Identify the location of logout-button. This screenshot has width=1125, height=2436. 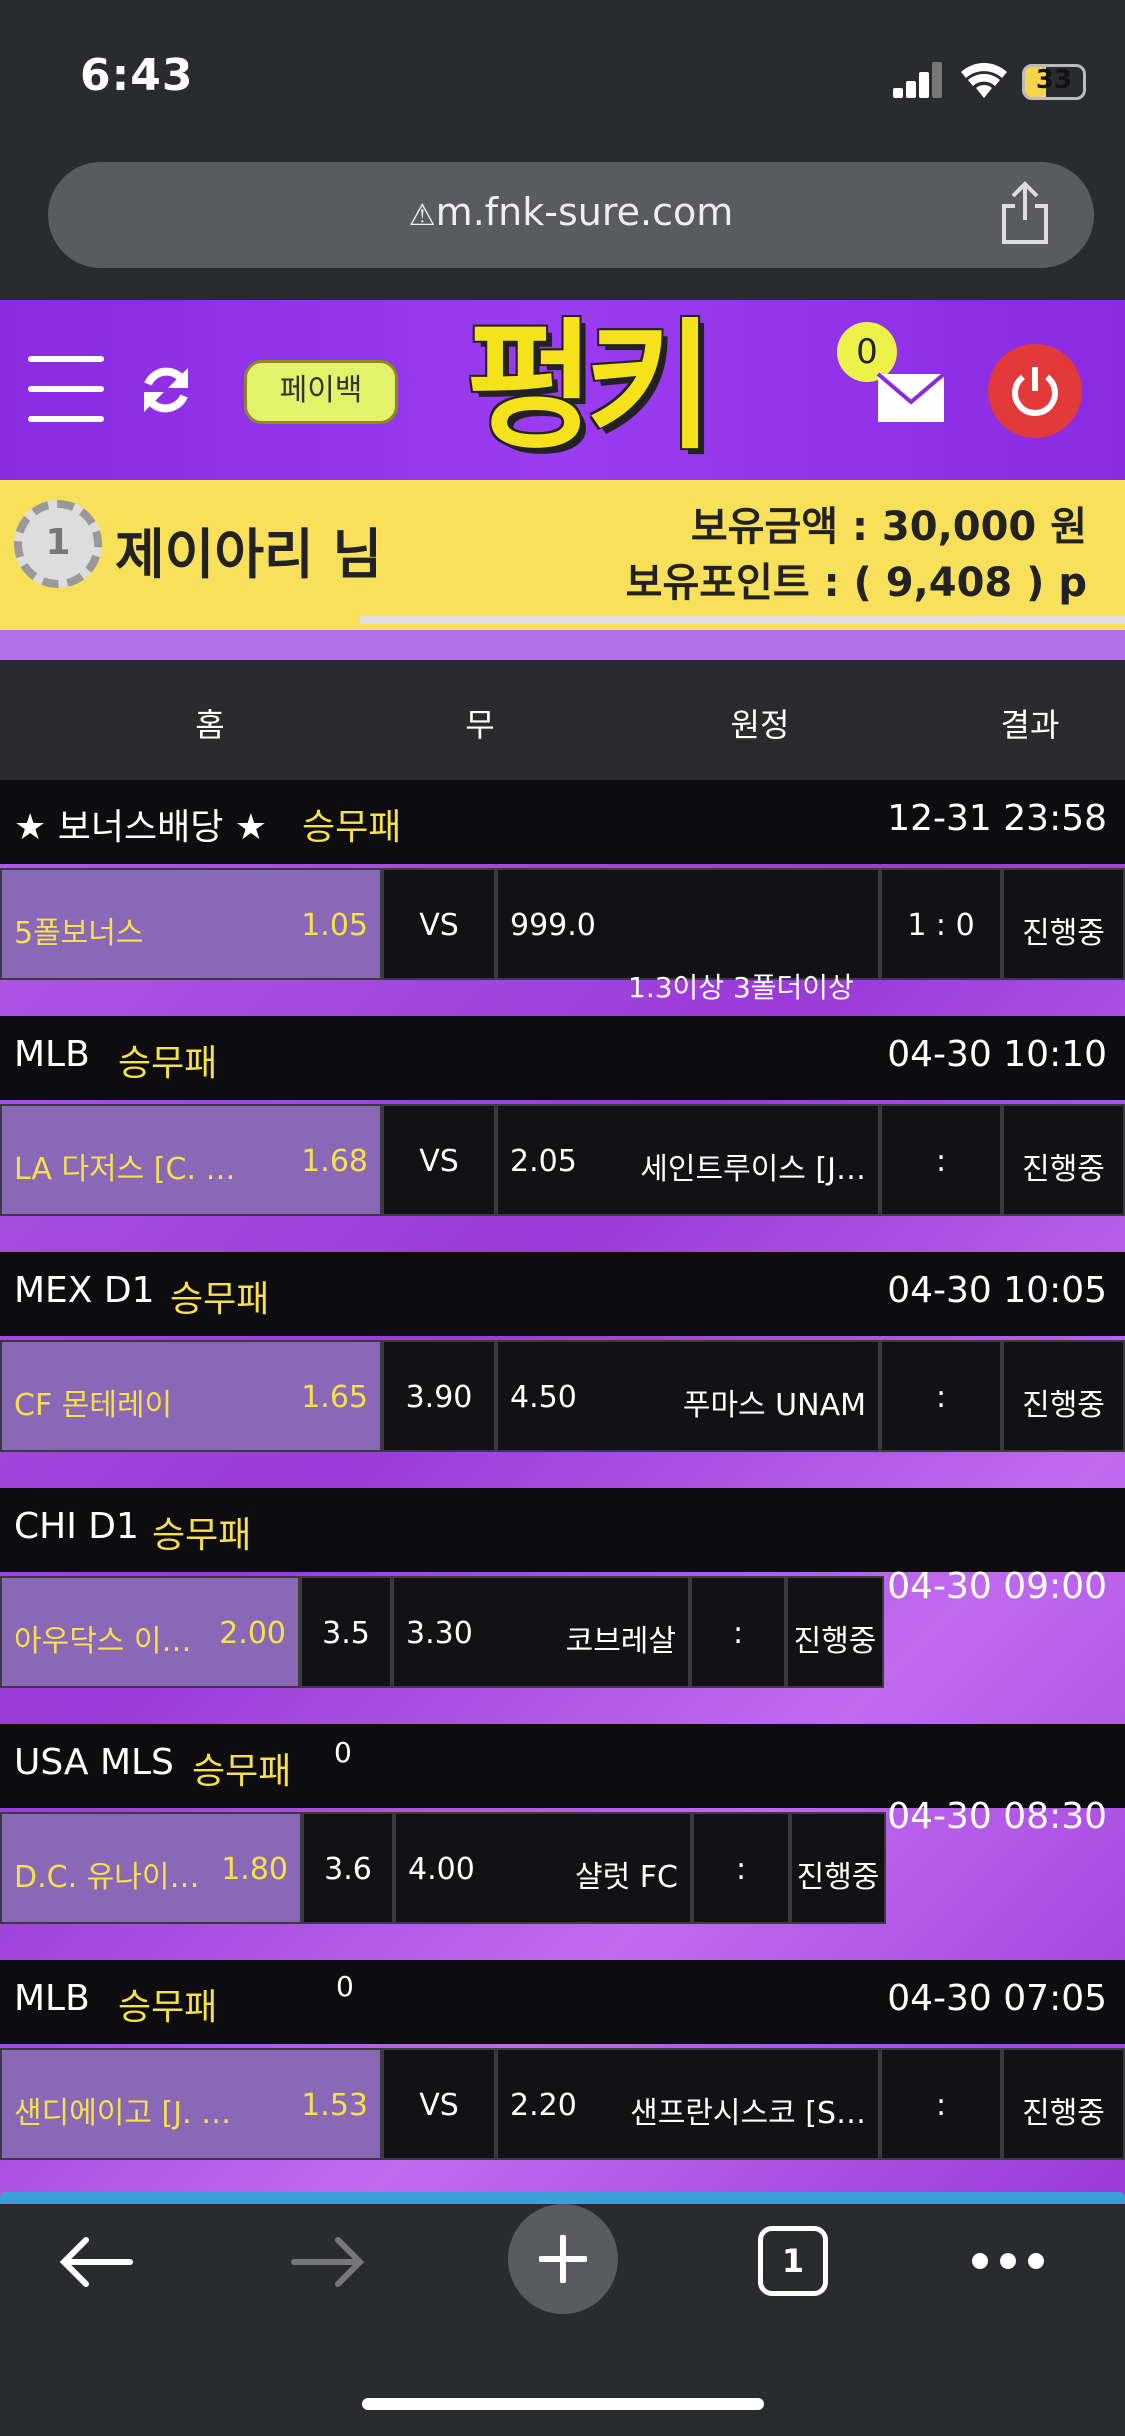
(1035, 391).